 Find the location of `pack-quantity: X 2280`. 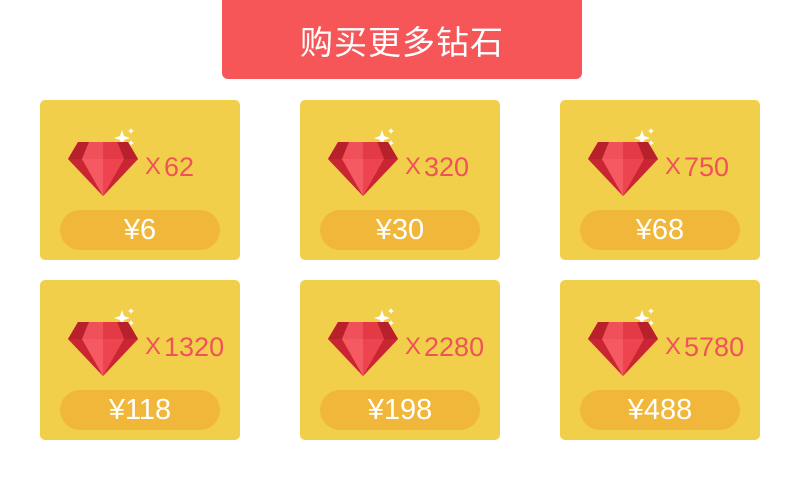

pack-quantity: X 2280 is located at coordinates (444, 347).